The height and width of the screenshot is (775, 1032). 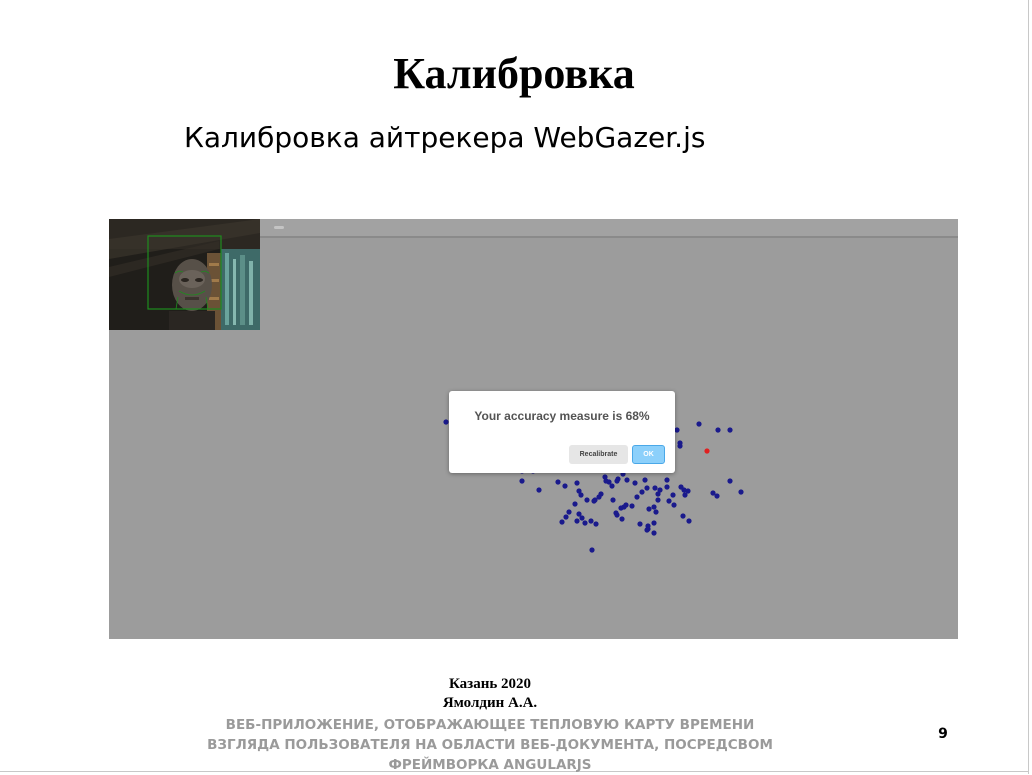 What do you see at coordinates (562, 416) in the screenshot?
I see `accuracy-message: Your accuracy measure is 68%` at bounding box center [562, 416].